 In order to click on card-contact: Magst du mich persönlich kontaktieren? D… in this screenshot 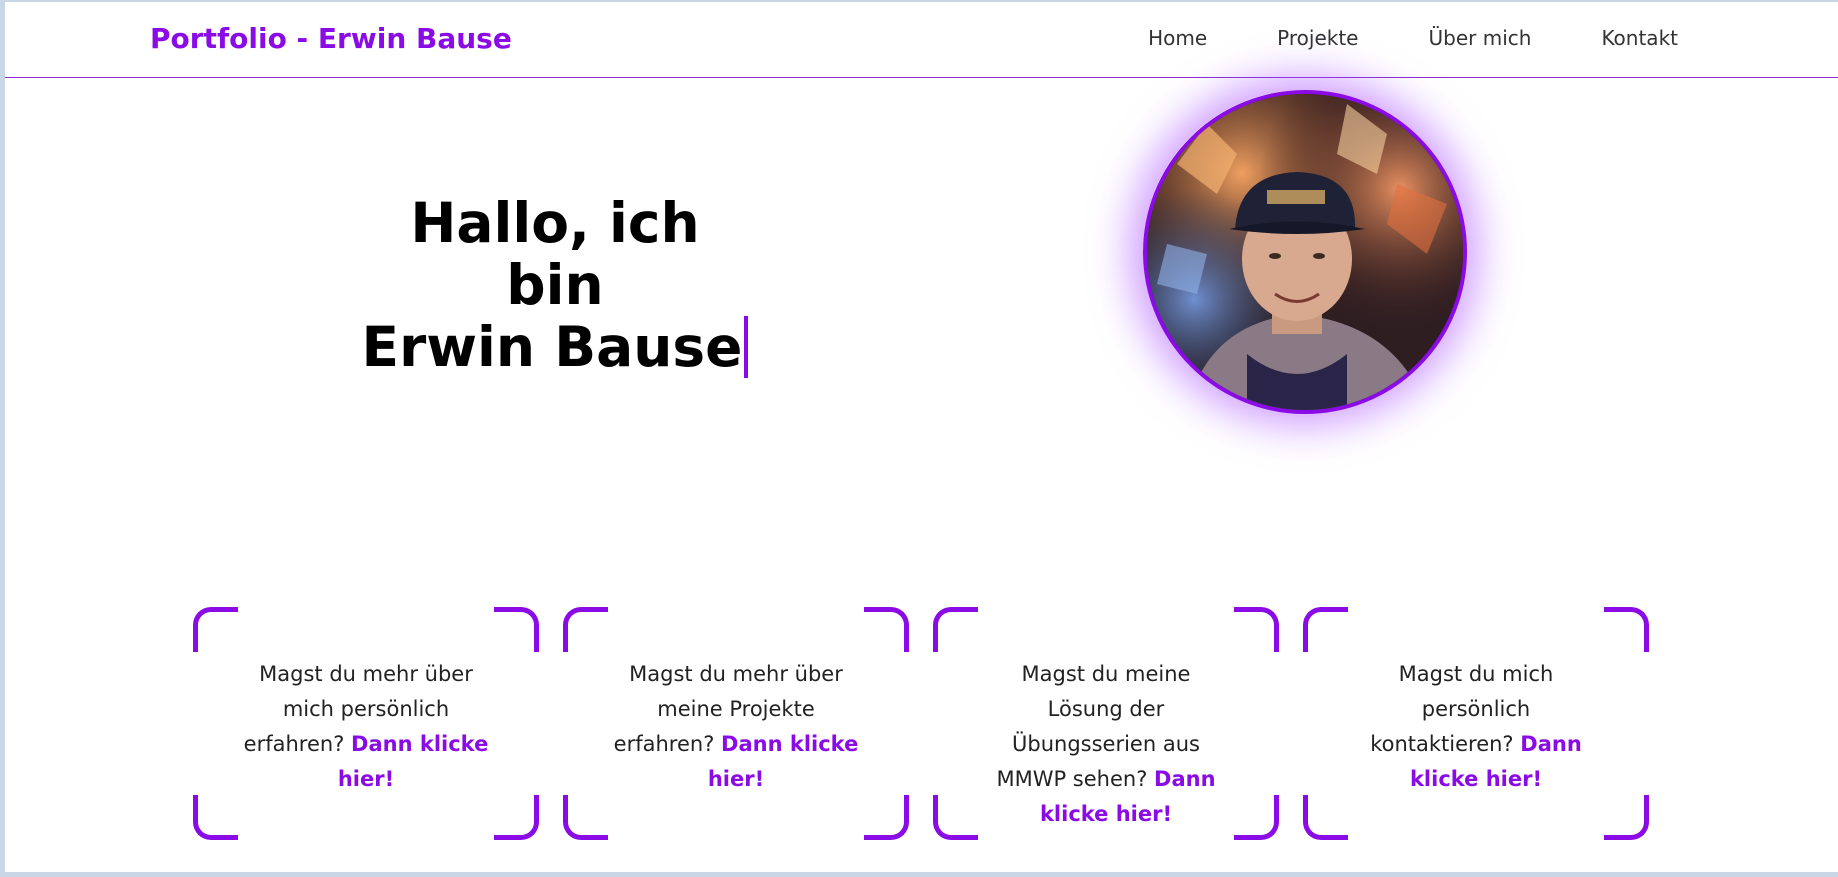, I will do `click(1476, 723)`.